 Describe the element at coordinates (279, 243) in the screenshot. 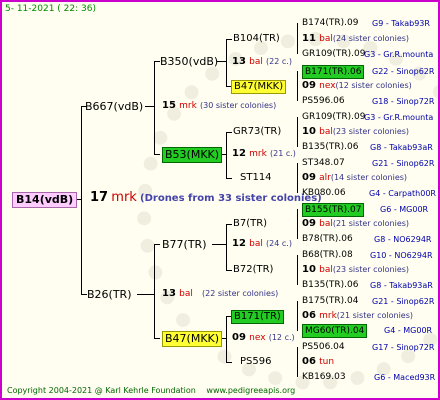

I see `gen2-3-count: (24 c.)` at that location.